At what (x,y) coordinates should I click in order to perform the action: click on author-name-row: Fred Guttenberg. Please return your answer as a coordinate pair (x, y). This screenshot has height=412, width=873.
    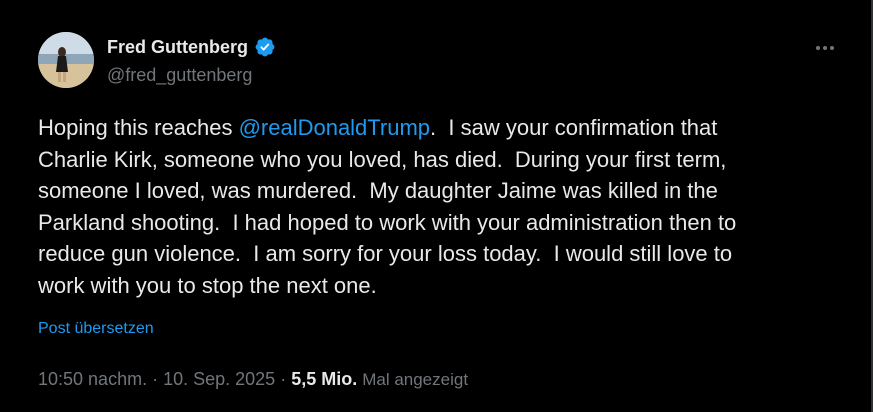
    Looking at the image, I should click on (191, 47).